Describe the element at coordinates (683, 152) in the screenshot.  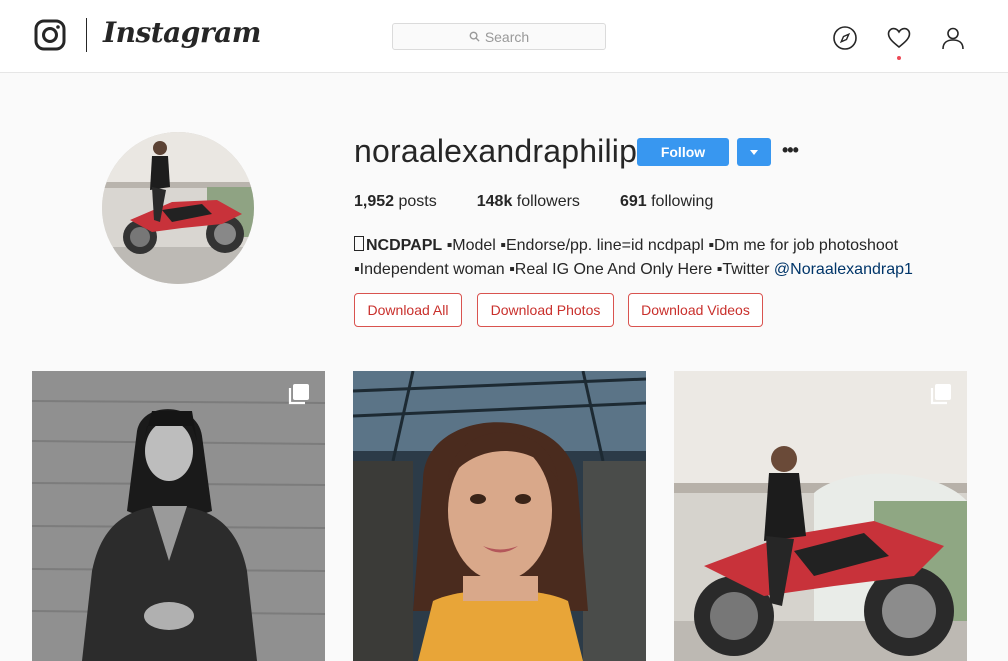
I see `follow-button: Follow` at that location.